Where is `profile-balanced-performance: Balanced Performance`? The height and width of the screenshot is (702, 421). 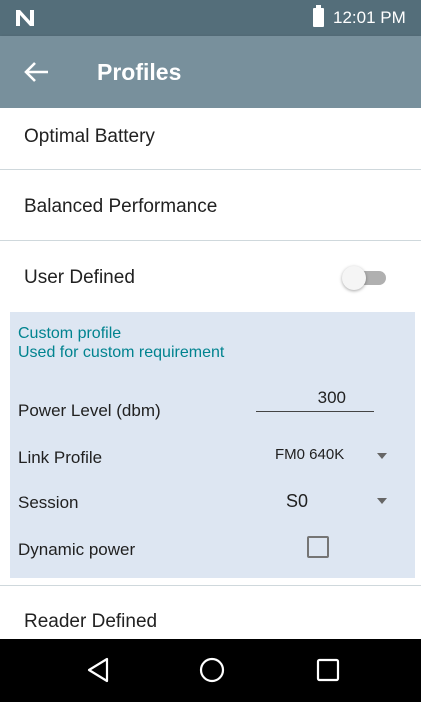 profile-balanced-performance: Balanced Performance is located at coordinates (210, 205).